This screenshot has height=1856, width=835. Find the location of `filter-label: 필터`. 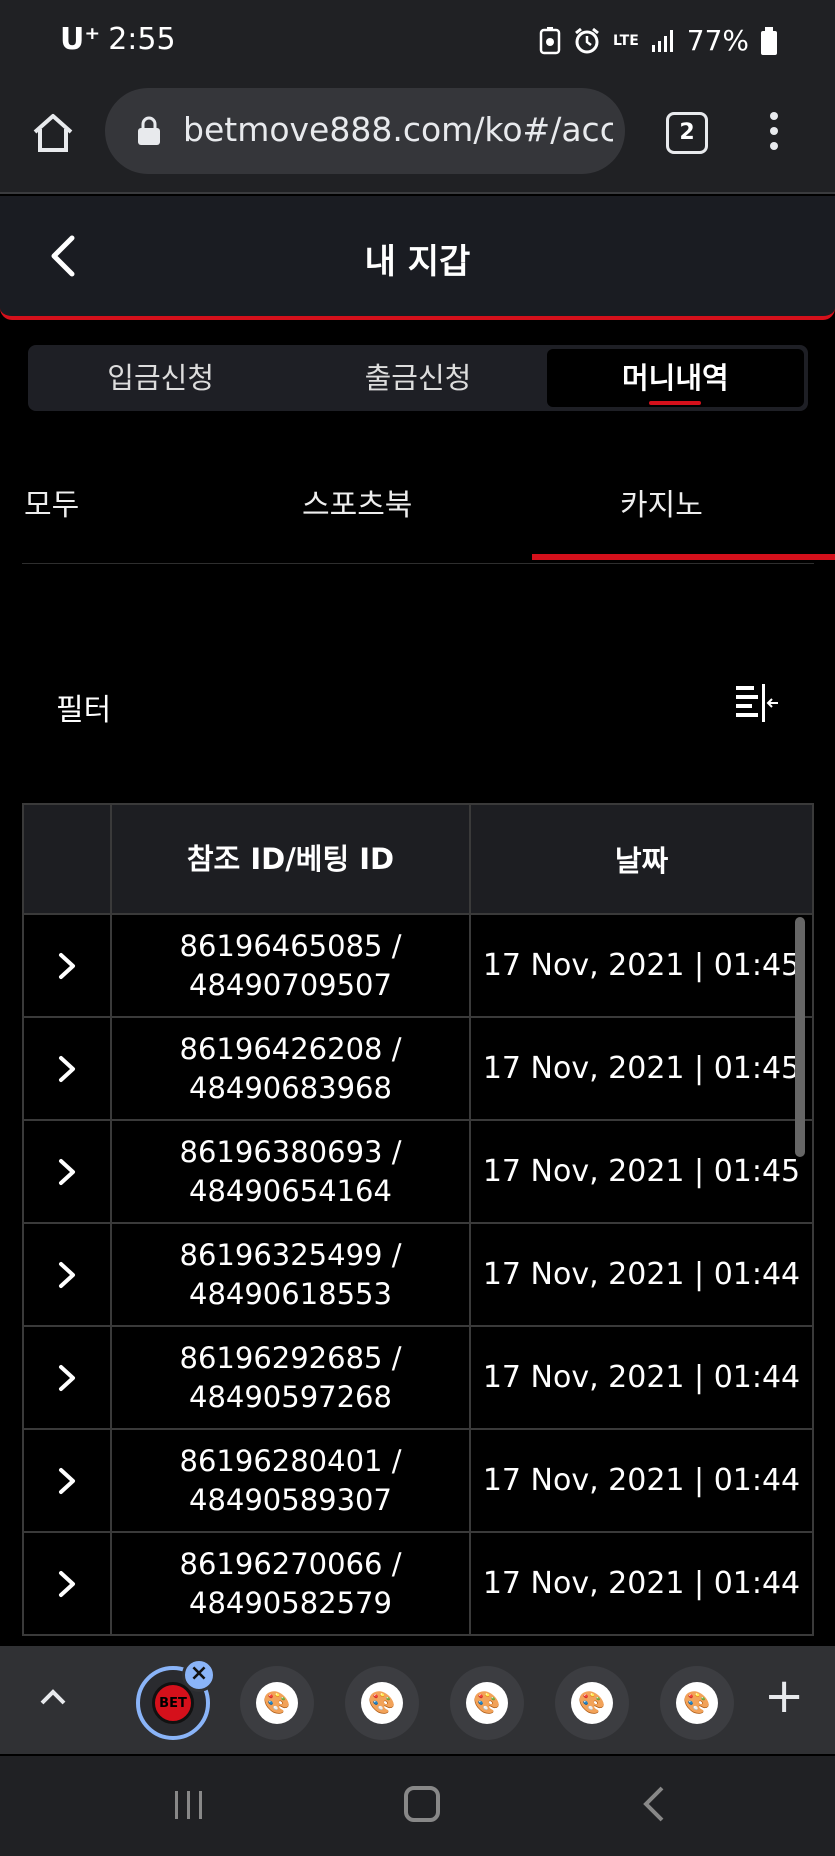

filter-label: 필터 is located at coordinates (83, 707).